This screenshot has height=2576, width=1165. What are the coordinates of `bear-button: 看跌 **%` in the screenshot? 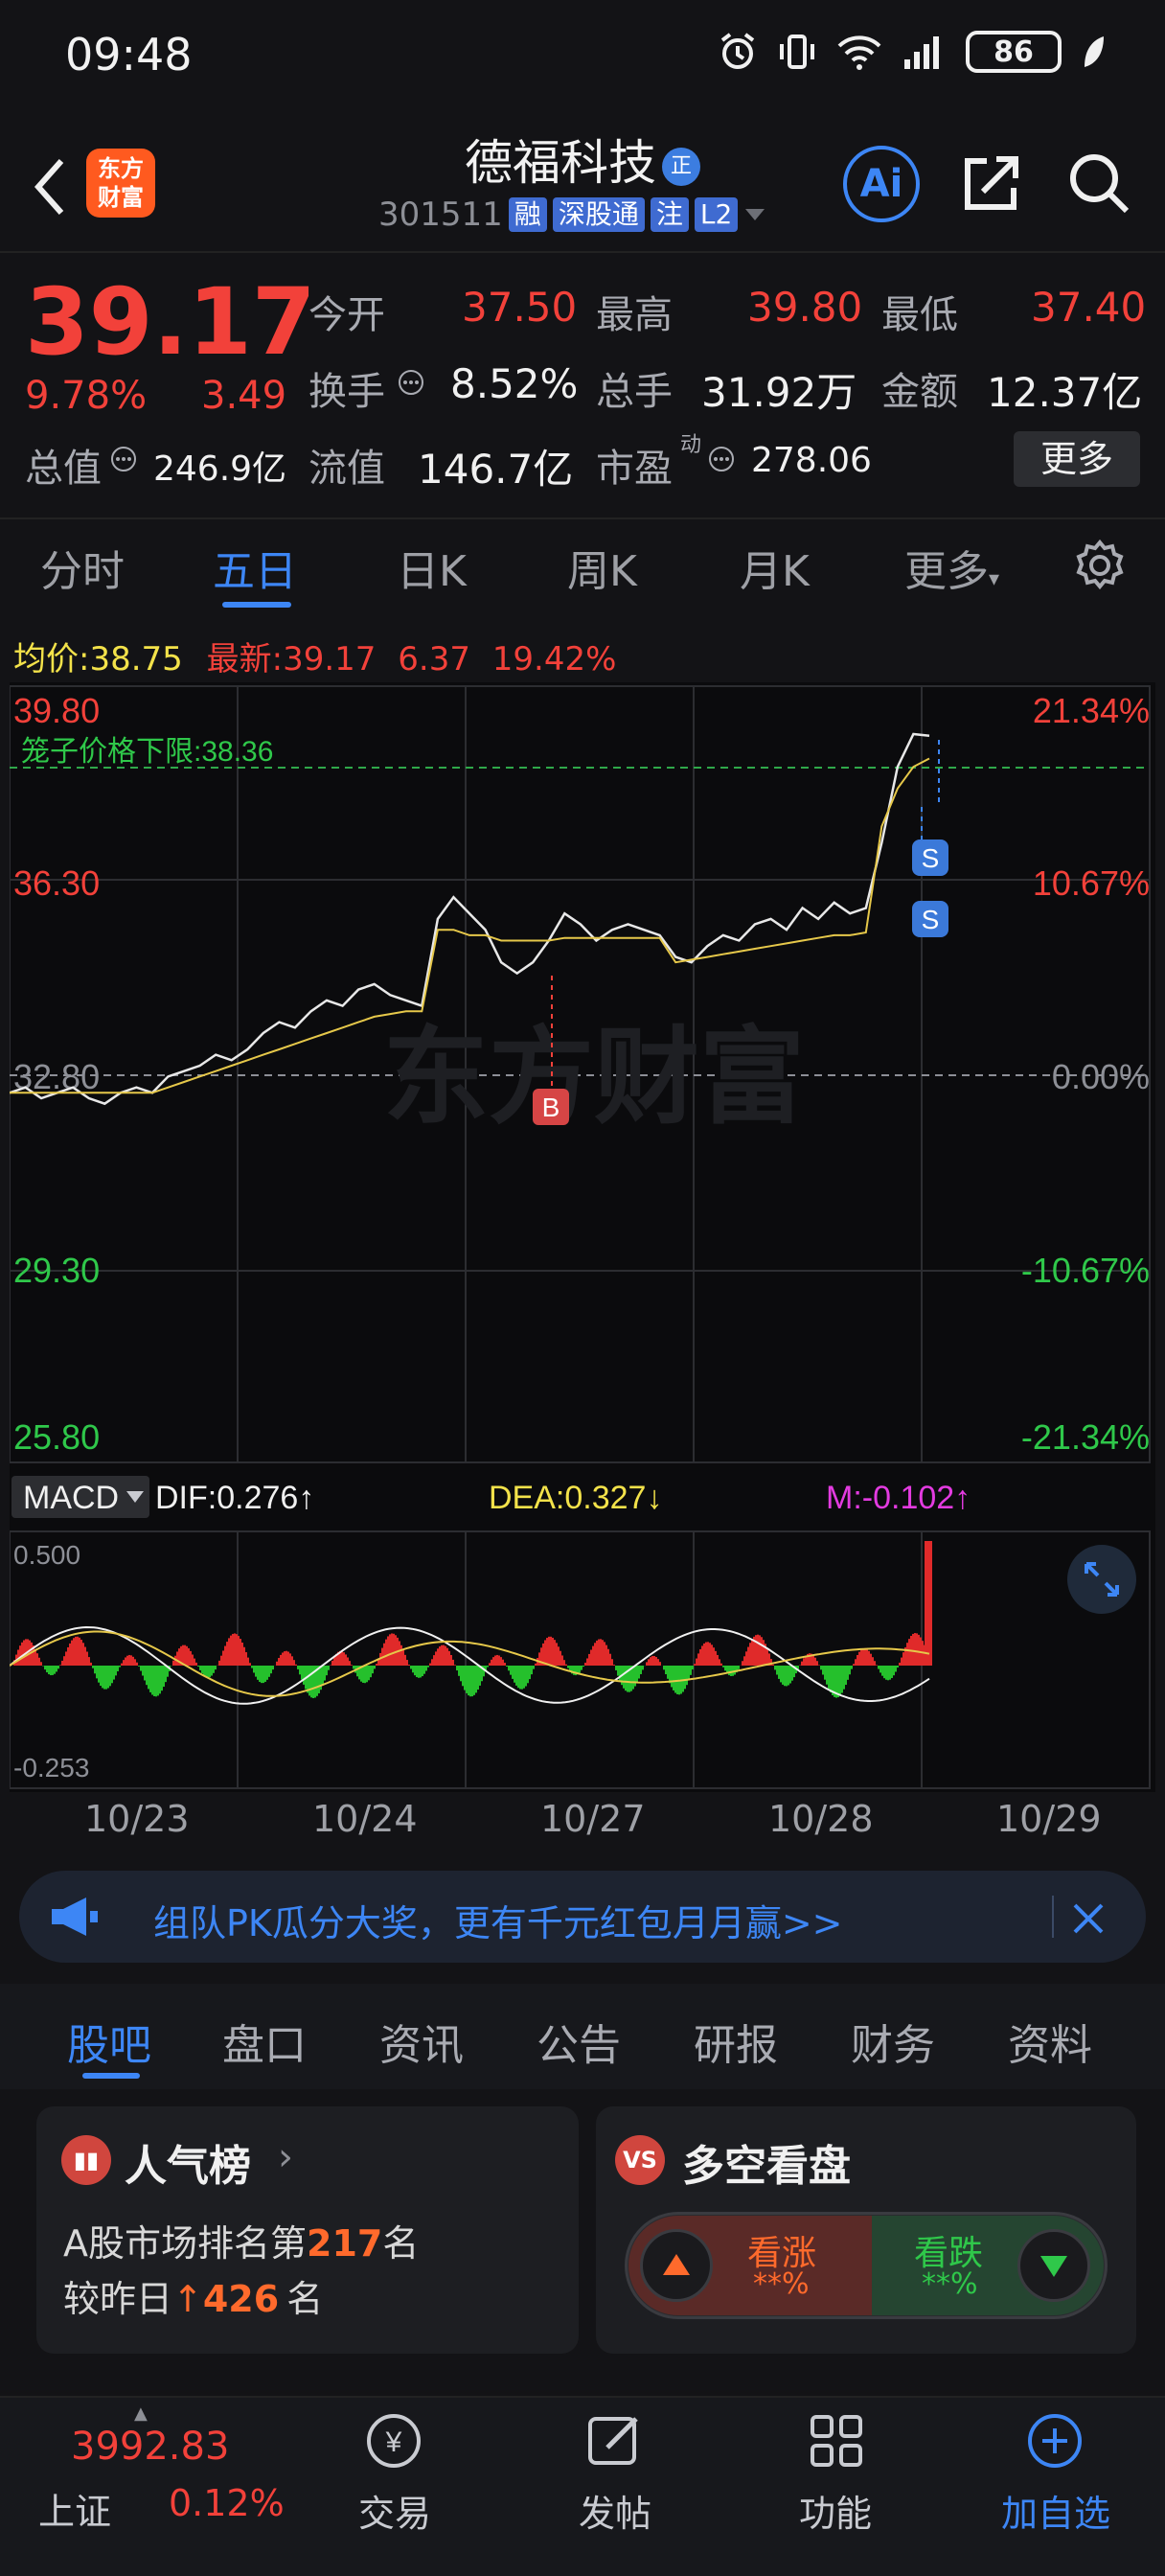 It's located at (988, 2265).